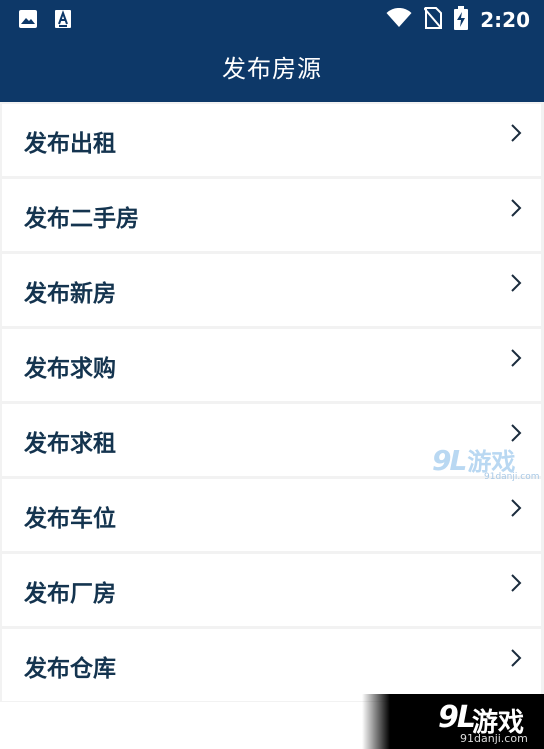 The image size is (544, 749). What do you see at coordinates (271, 290) in the screenshot?
I see `menu-item-new-house: 发布新房` at bounding box center [271, 290].